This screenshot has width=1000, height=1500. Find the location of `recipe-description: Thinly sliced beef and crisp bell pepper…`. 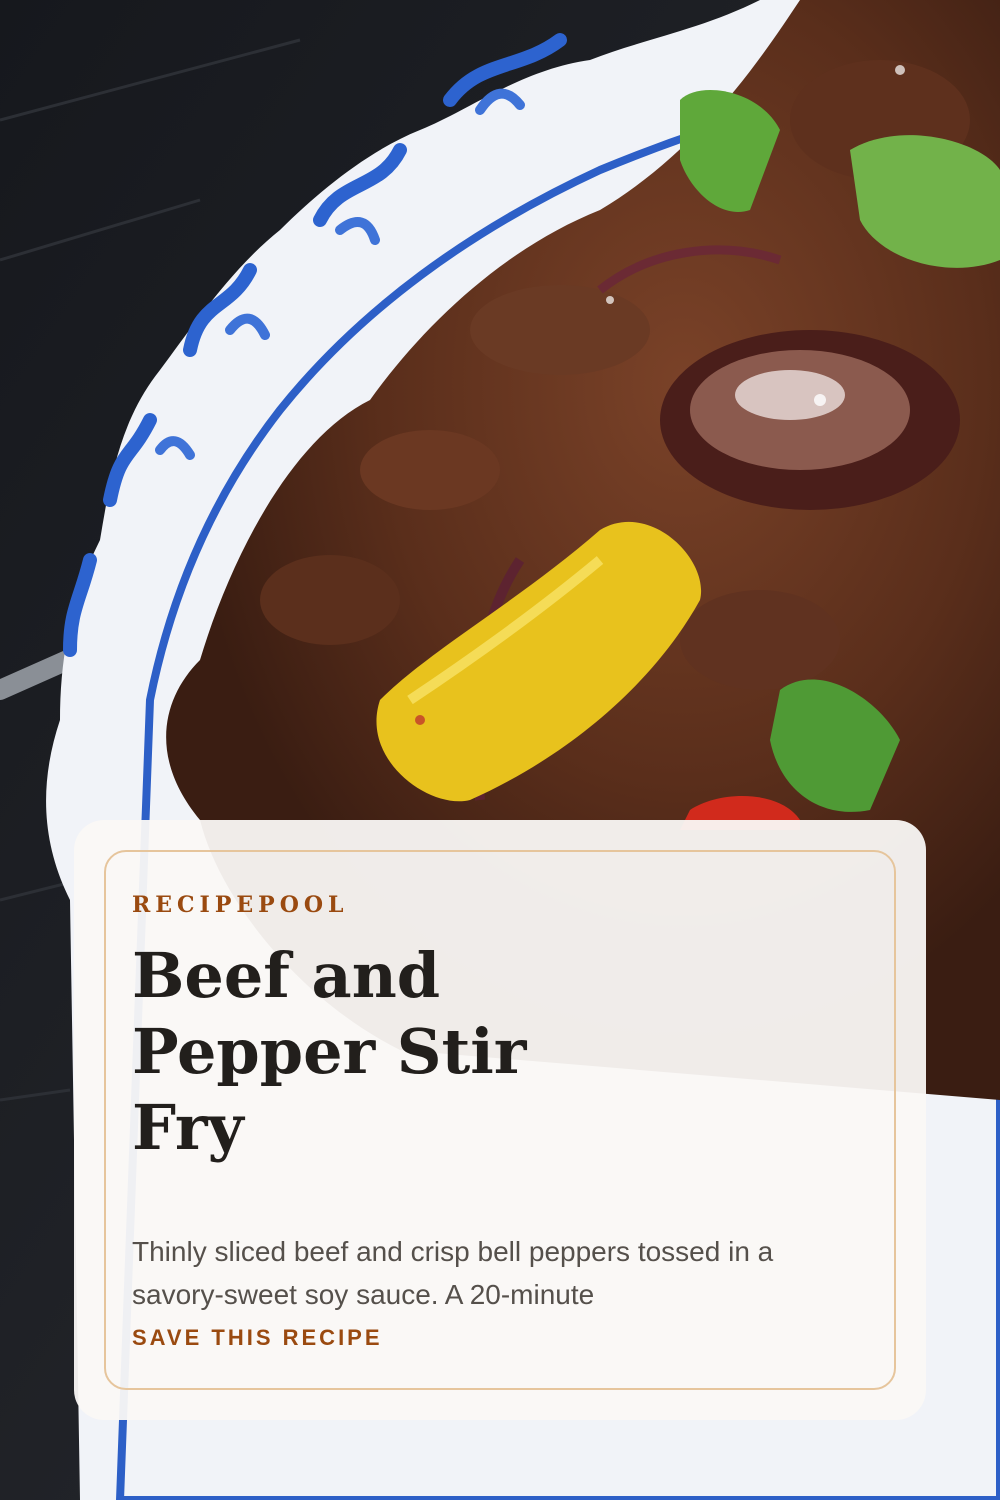

recipe-description: Thinly sliced beef and crisp bell pepper… is located at coordinates (453, 1273).